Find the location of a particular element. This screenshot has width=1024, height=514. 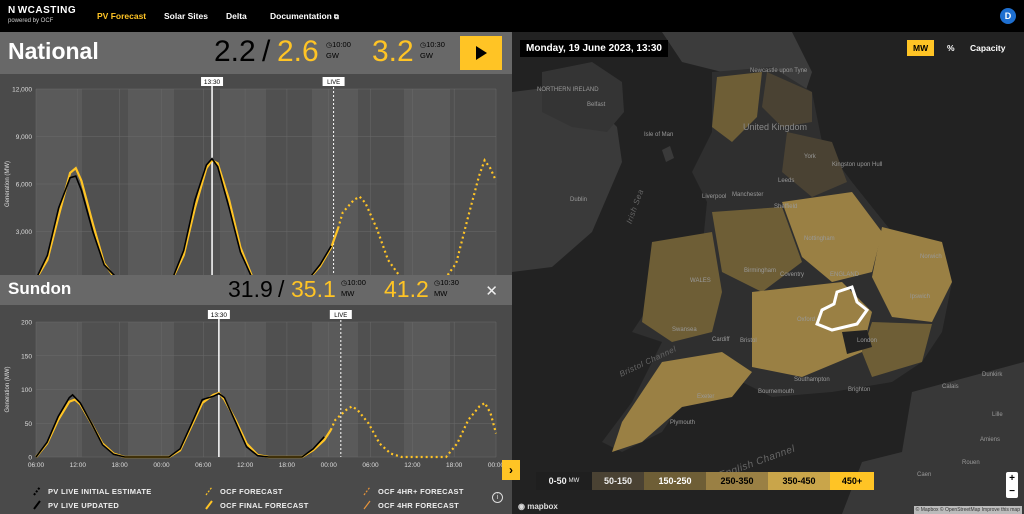

logo-powered: powered by OCF is located at coordinates (31, 21).